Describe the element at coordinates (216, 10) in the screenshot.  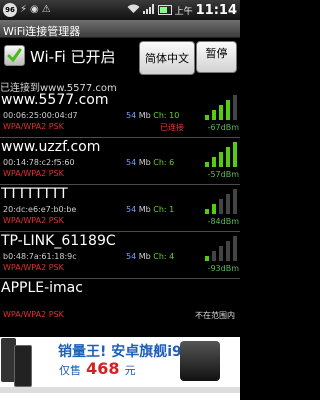
I see `clock: 11:14` at that location.